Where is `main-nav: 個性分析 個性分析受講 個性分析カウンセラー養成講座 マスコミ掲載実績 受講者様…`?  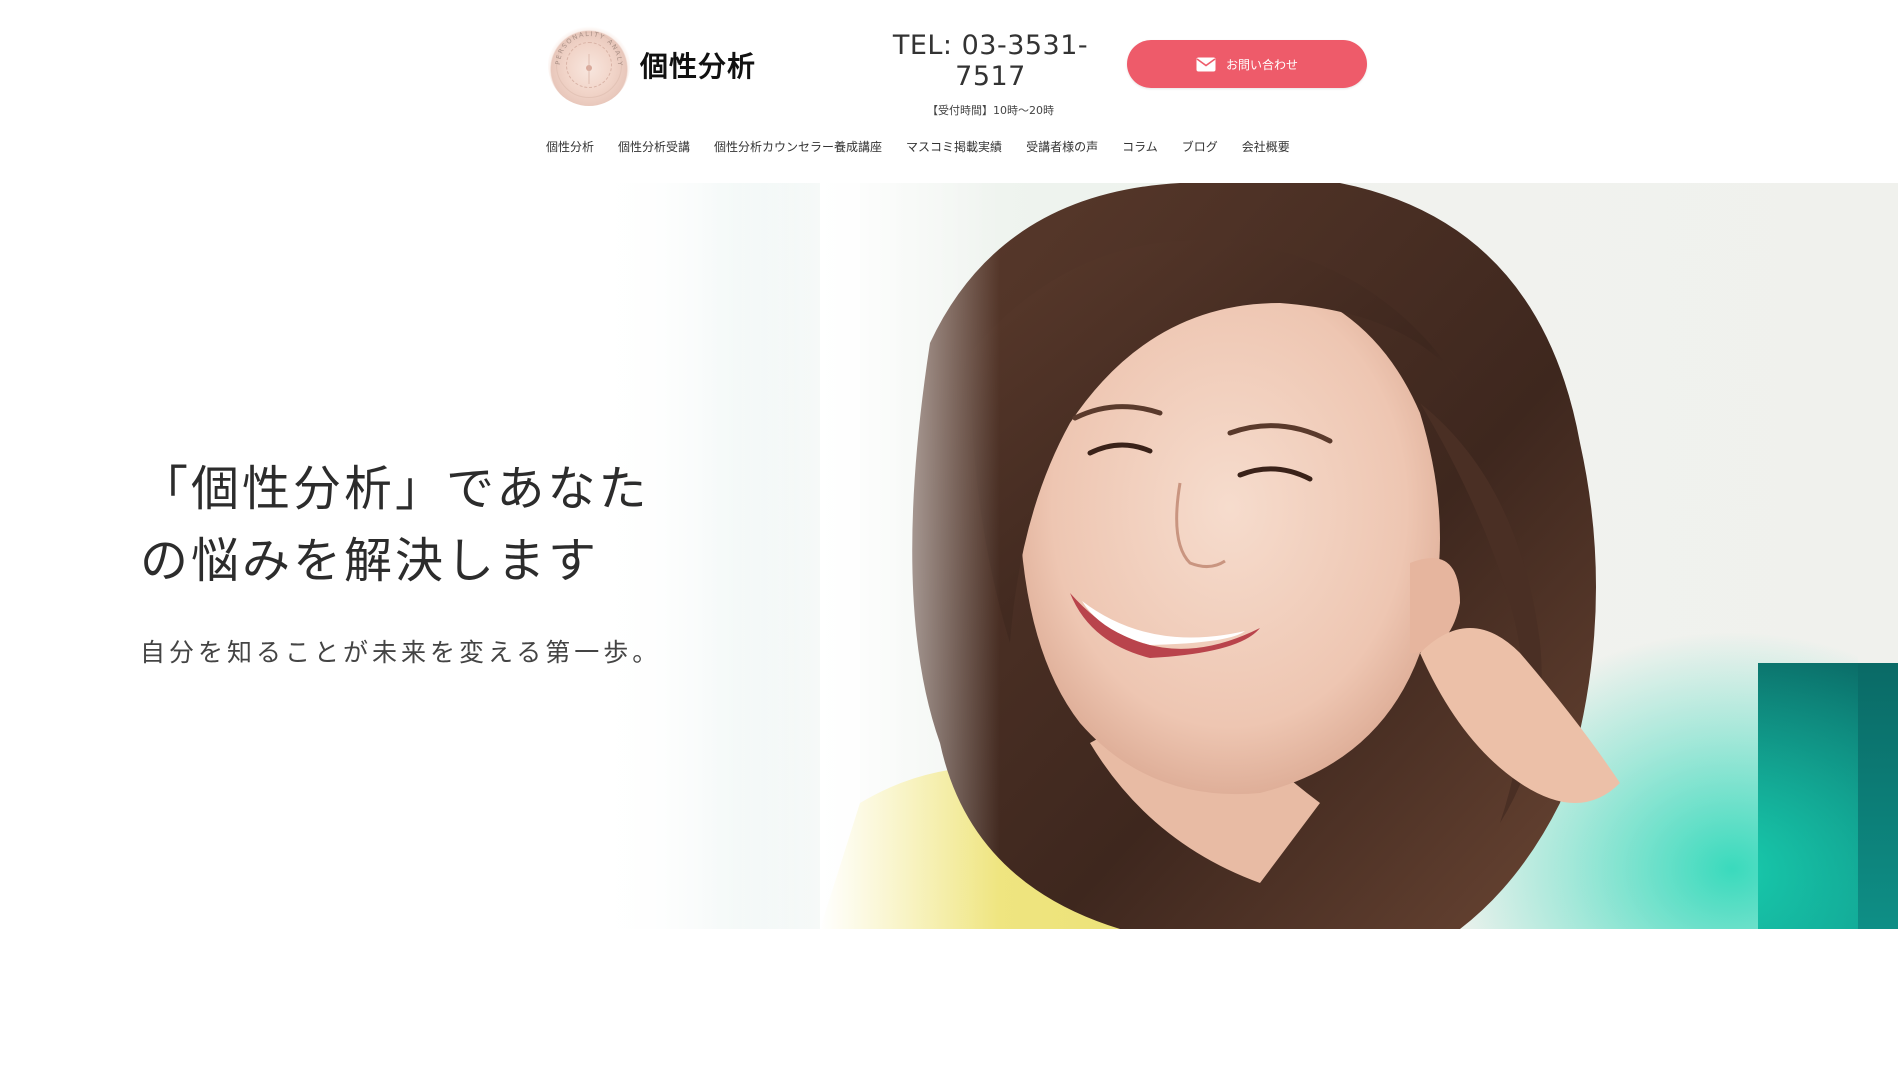 main-nav: 個性分析 個性分析受講 個性分析カウンセラー養成講座 マスコミ掲載実績 受講者様… is located at coordinates (918, 146).